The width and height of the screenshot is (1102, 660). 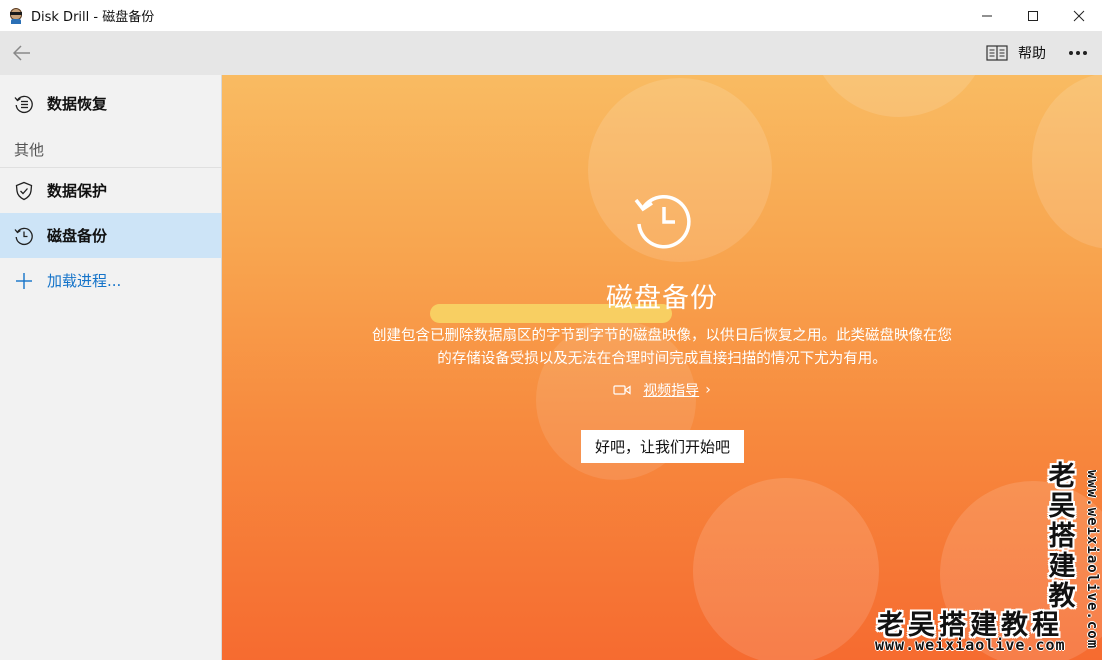 I want to click on watermark-vertical: 老 吴 搭 建 教, so click(x=1062, y=536).